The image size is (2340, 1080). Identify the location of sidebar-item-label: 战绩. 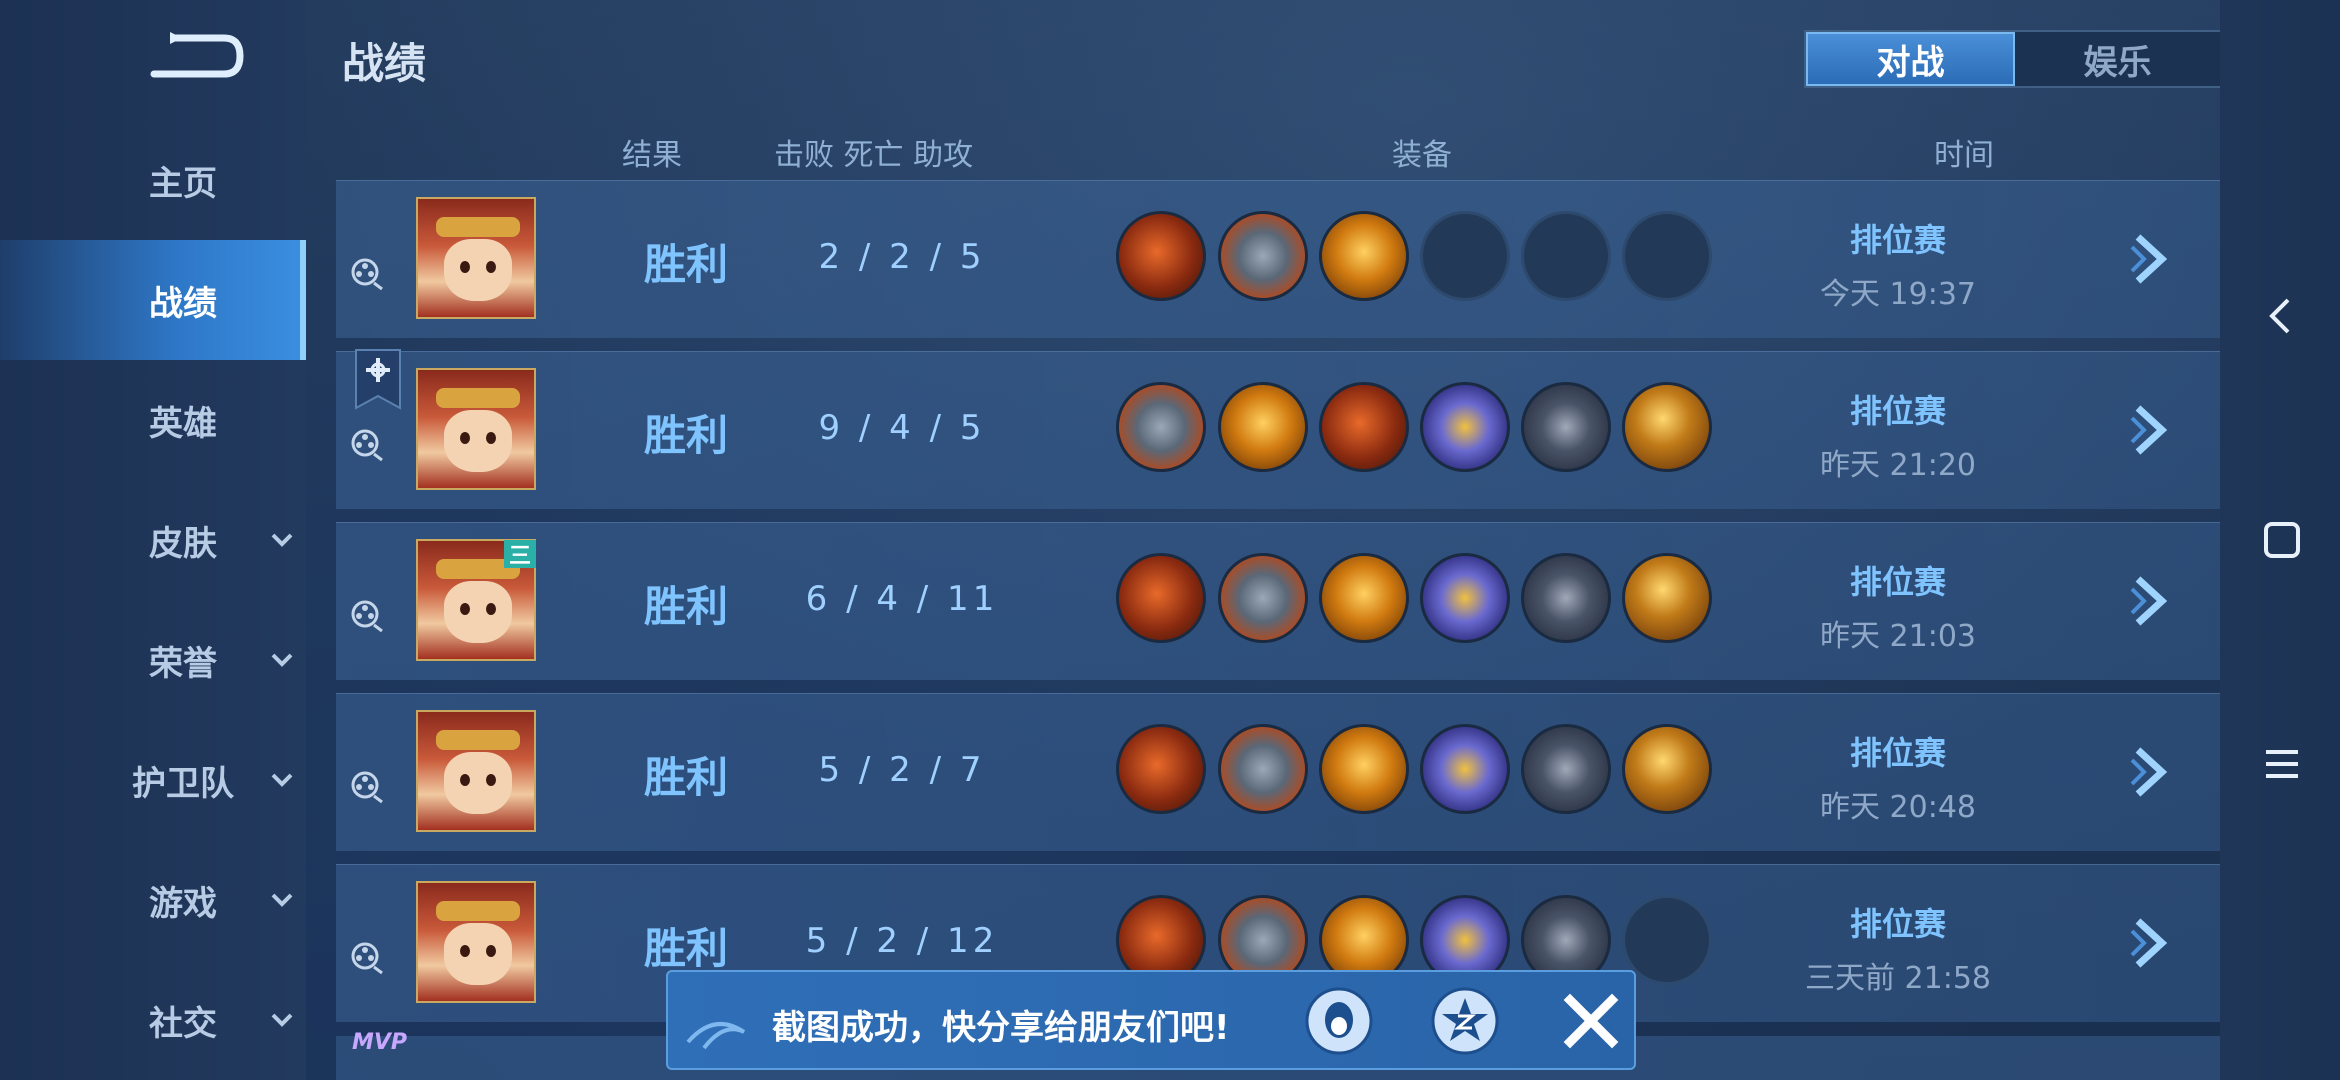
(183, 303).